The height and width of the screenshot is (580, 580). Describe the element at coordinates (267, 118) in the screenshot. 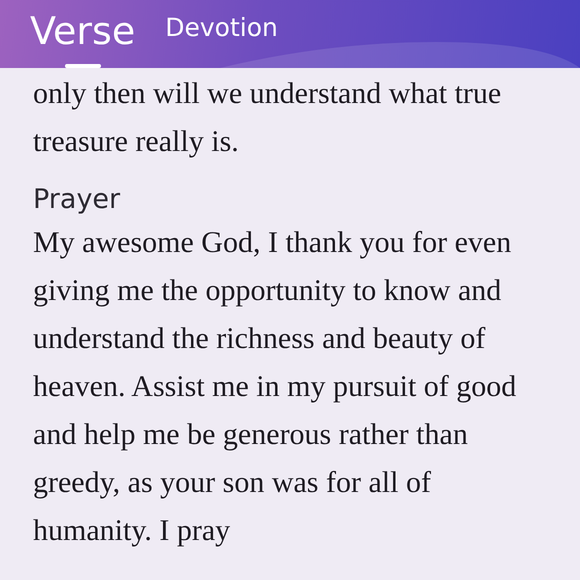

I see `paragraph: only then will we understand what true treasure really is.` at that location.